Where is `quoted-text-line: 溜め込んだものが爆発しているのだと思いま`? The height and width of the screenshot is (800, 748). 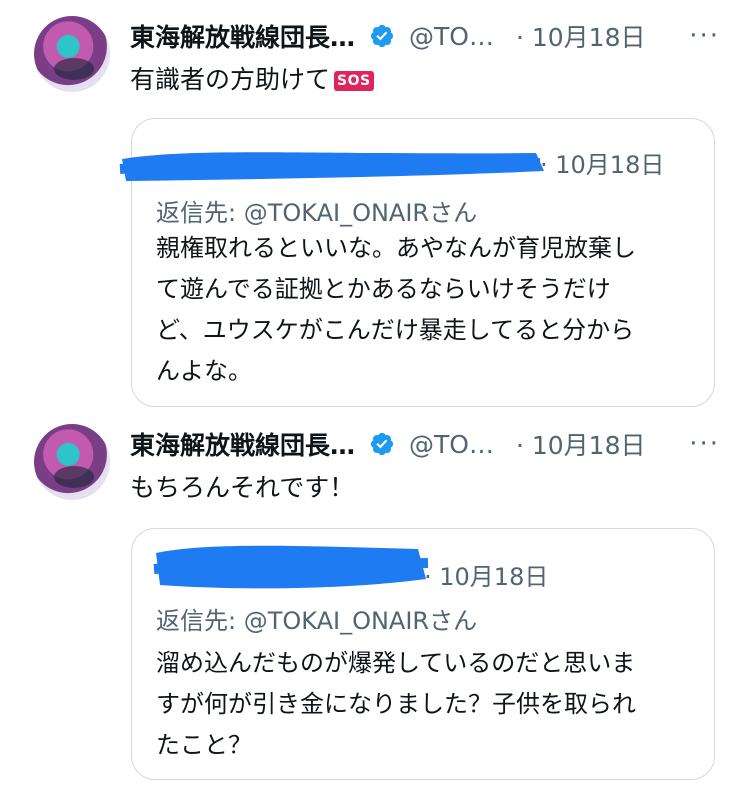
quoted-text-line: 溜め込んだものが爆発しているのだと思いま is located at coordinates (396, 663).